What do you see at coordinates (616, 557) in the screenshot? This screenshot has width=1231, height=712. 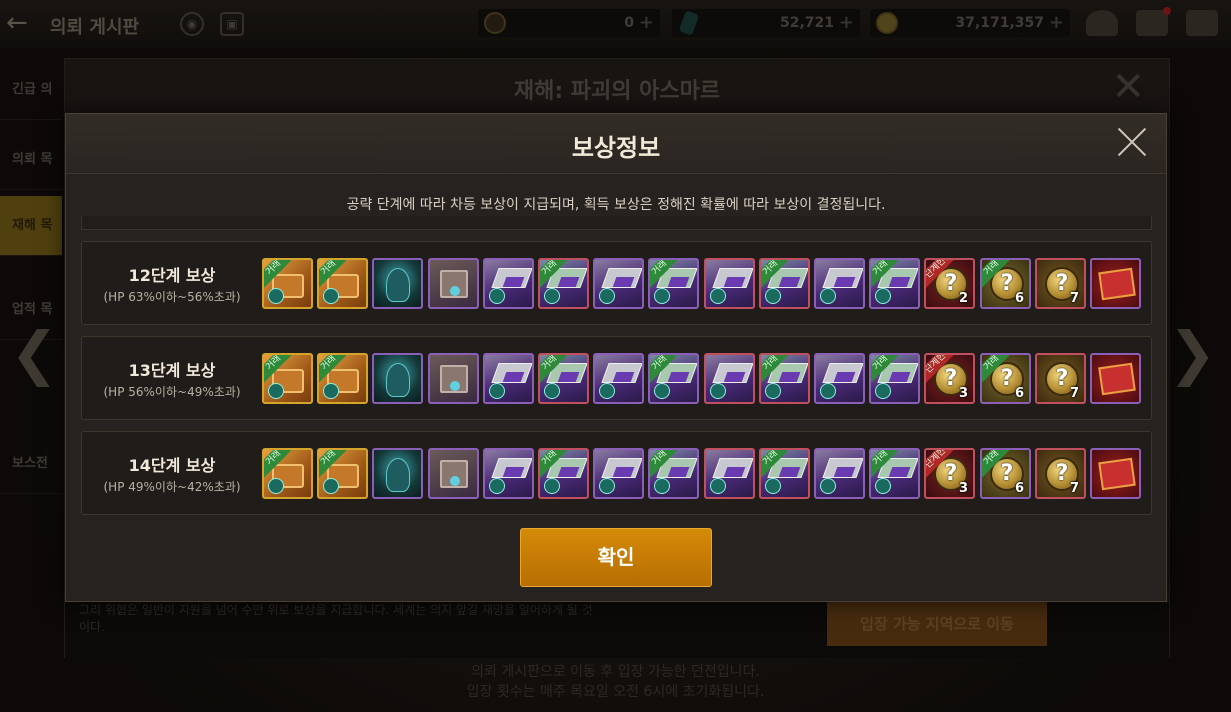 I see `confirm-button: 확인` at bounding box center [616, 557].